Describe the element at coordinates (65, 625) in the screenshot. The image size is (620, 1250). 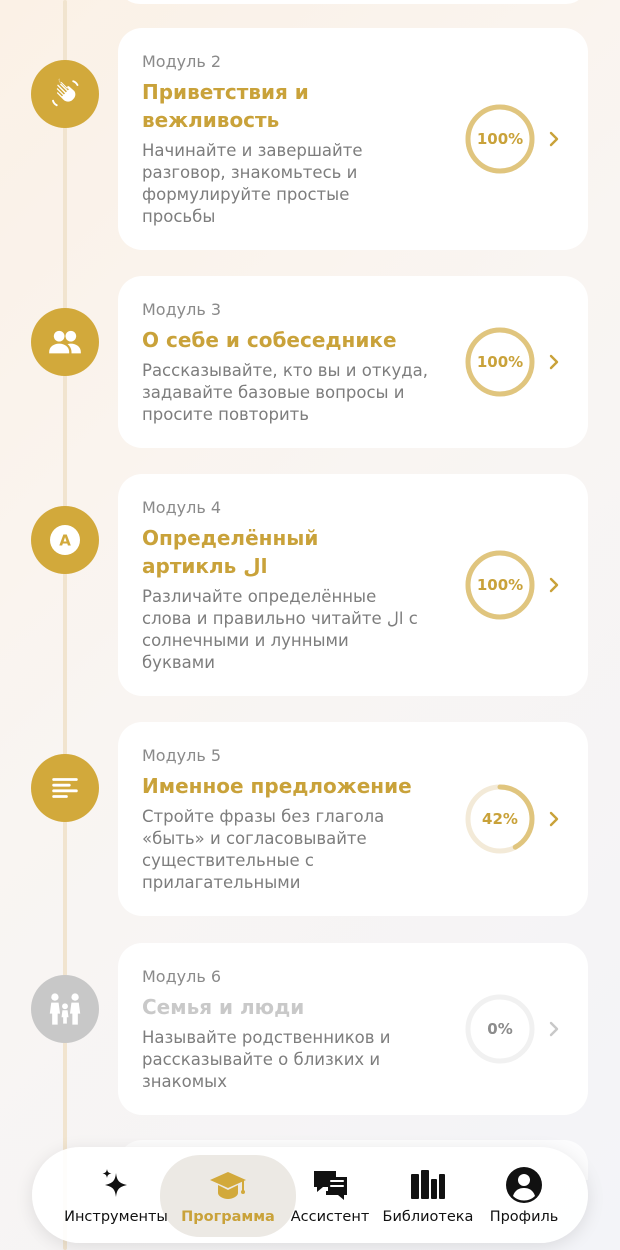
I see `timeline-line` at that location.